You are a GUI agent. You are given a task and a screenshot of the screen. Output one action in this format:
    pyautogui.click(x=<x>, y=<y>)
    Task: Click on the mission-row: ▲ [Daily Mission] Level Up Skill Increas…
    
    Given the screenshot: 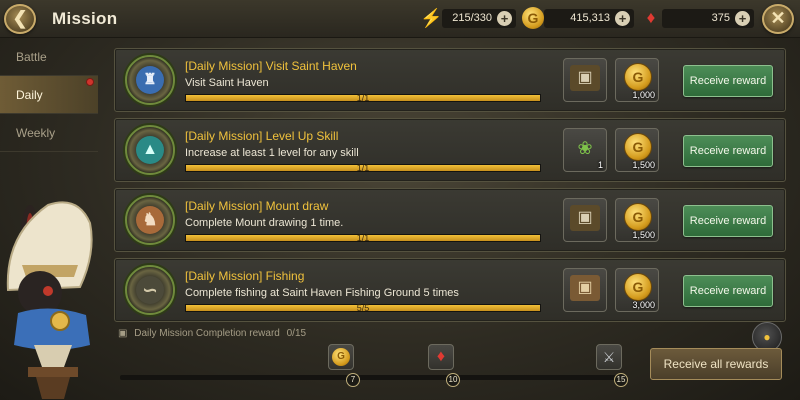 What is the action you would take?
    pyautogui.click(x=450, y=150)
    